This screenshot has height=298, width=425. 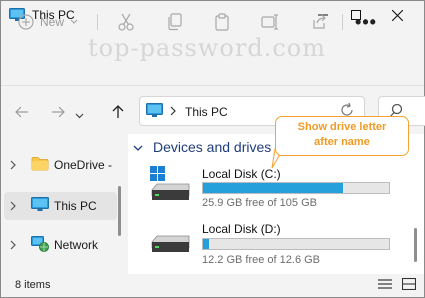 I want to click on share-button, so click(x=319, y=22).